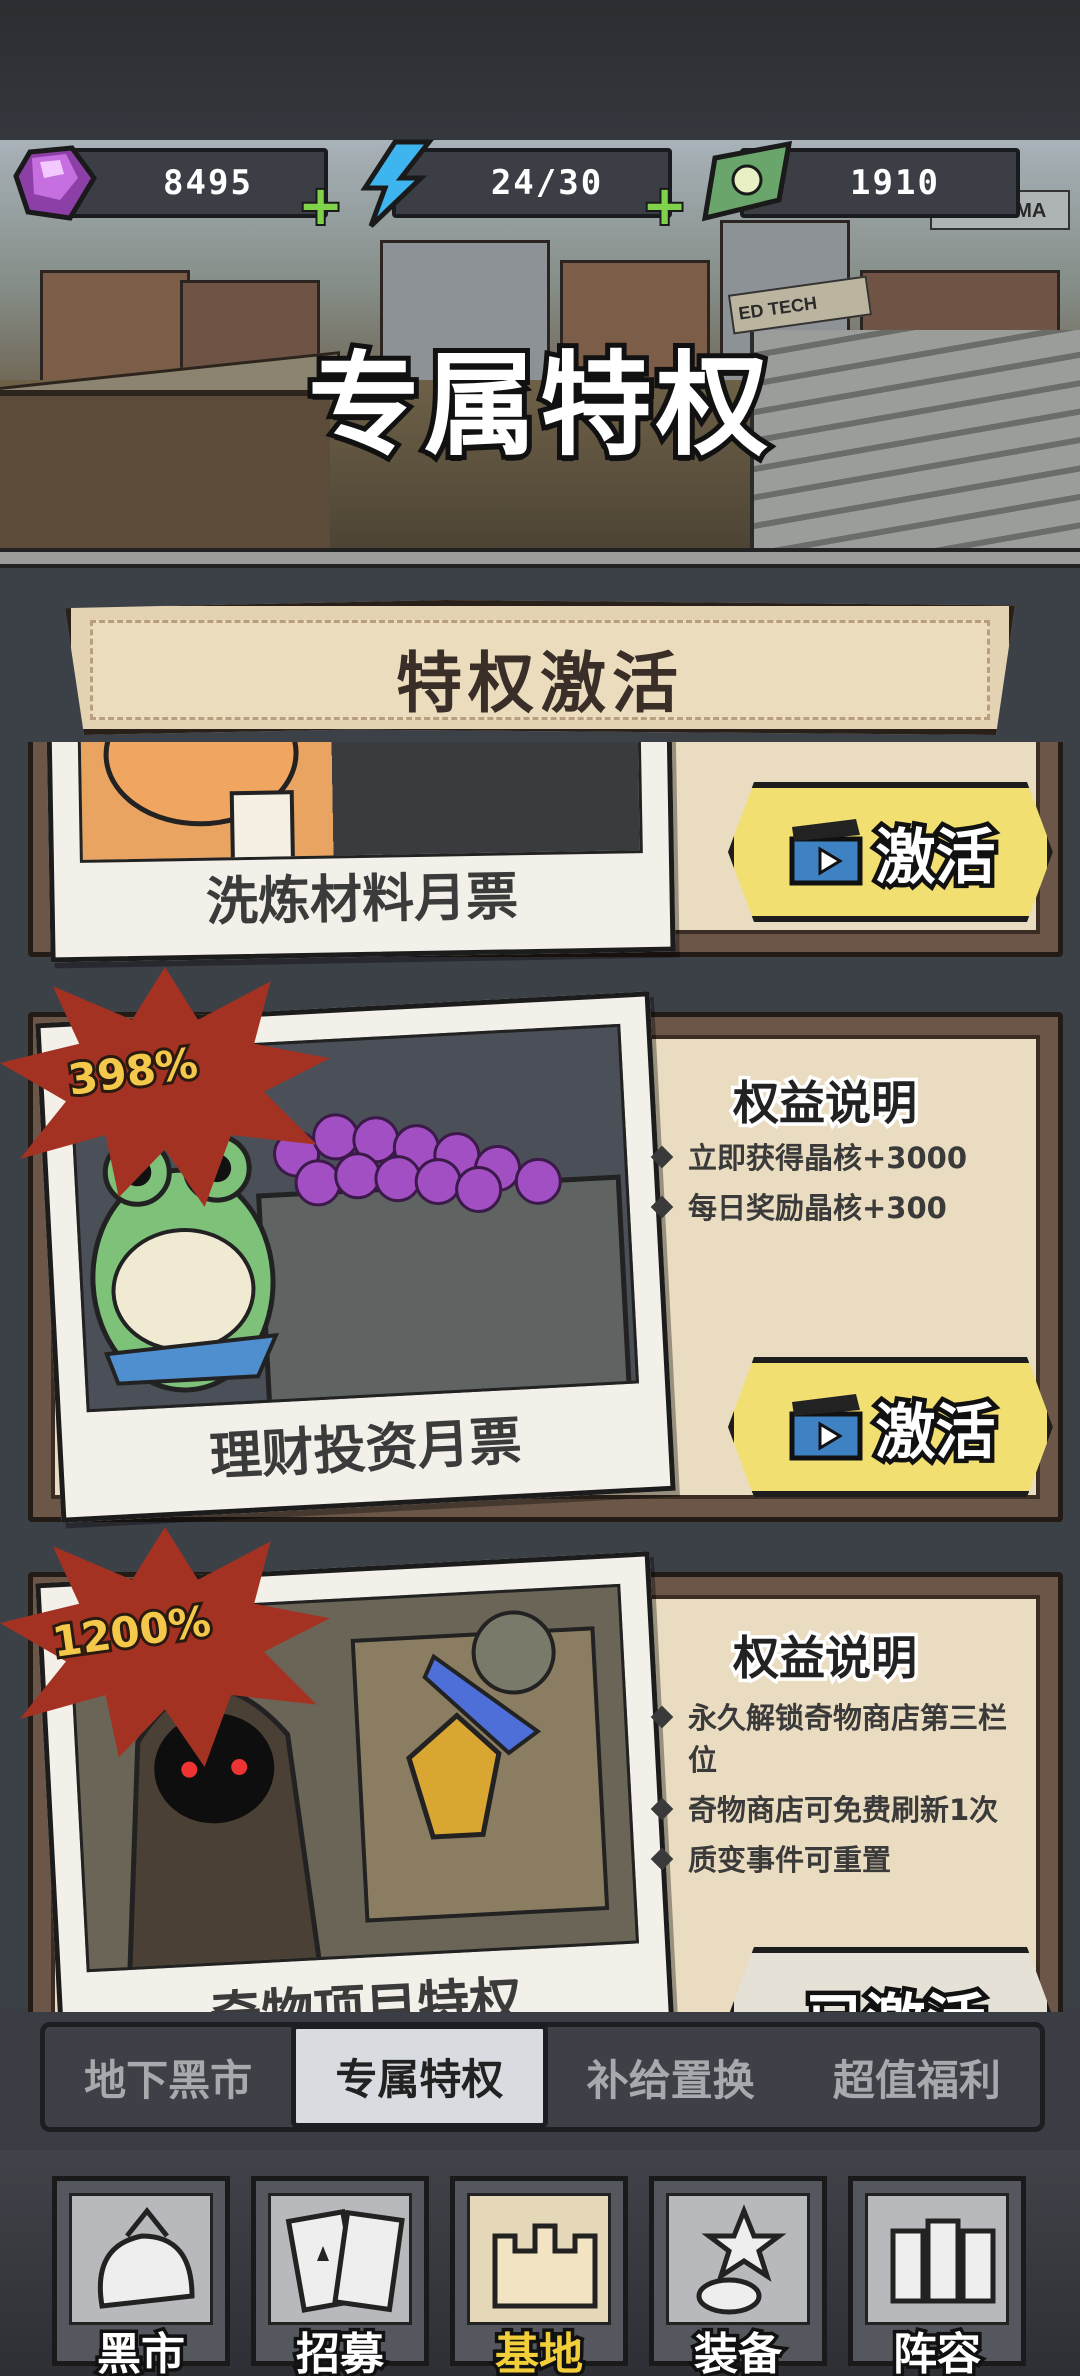  I want to click on benefit-item: 质变事件可重置, so click(840, 1860).